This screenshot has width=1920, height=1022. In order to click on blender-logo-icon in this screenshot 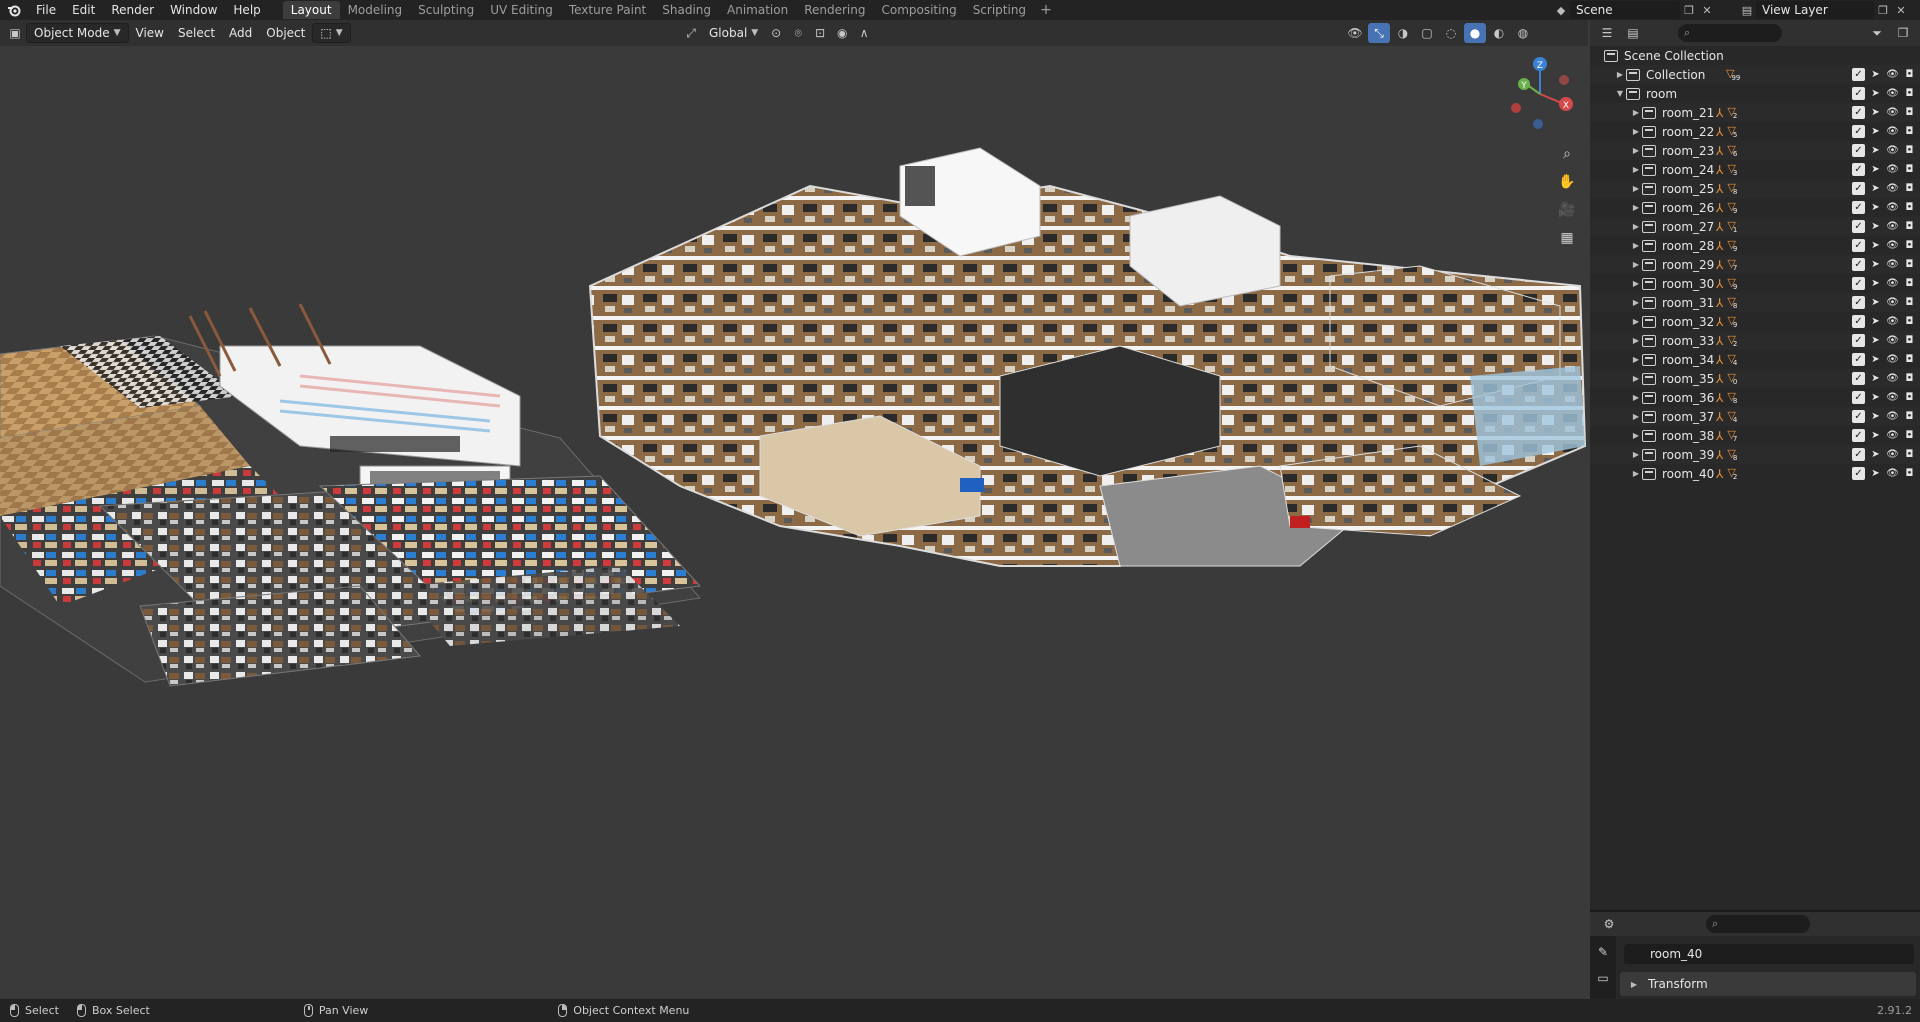, I will do `click(14, 10)`.